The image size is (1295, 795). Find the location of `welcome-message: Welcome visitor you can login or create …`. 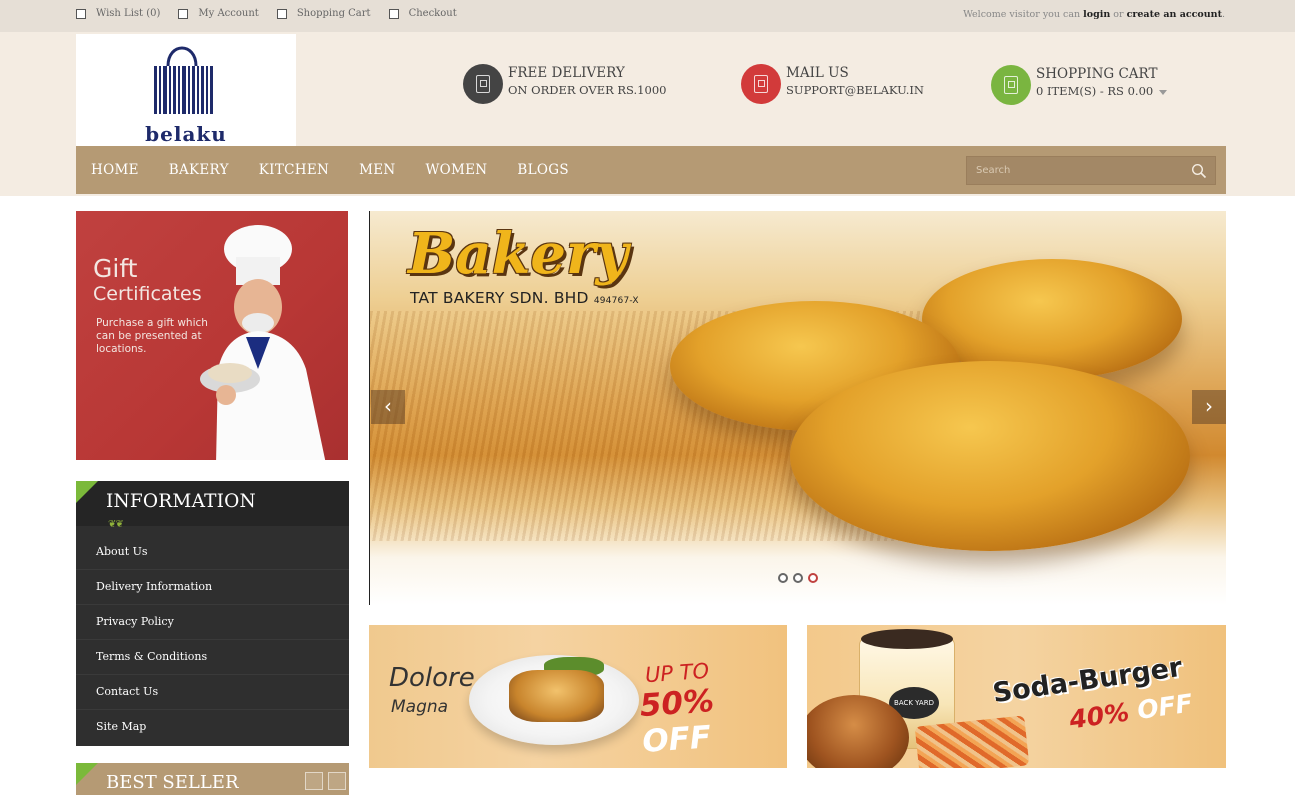

welcome-message: Welcome visitor you can login or create … is located at coordinates (1094, 14).